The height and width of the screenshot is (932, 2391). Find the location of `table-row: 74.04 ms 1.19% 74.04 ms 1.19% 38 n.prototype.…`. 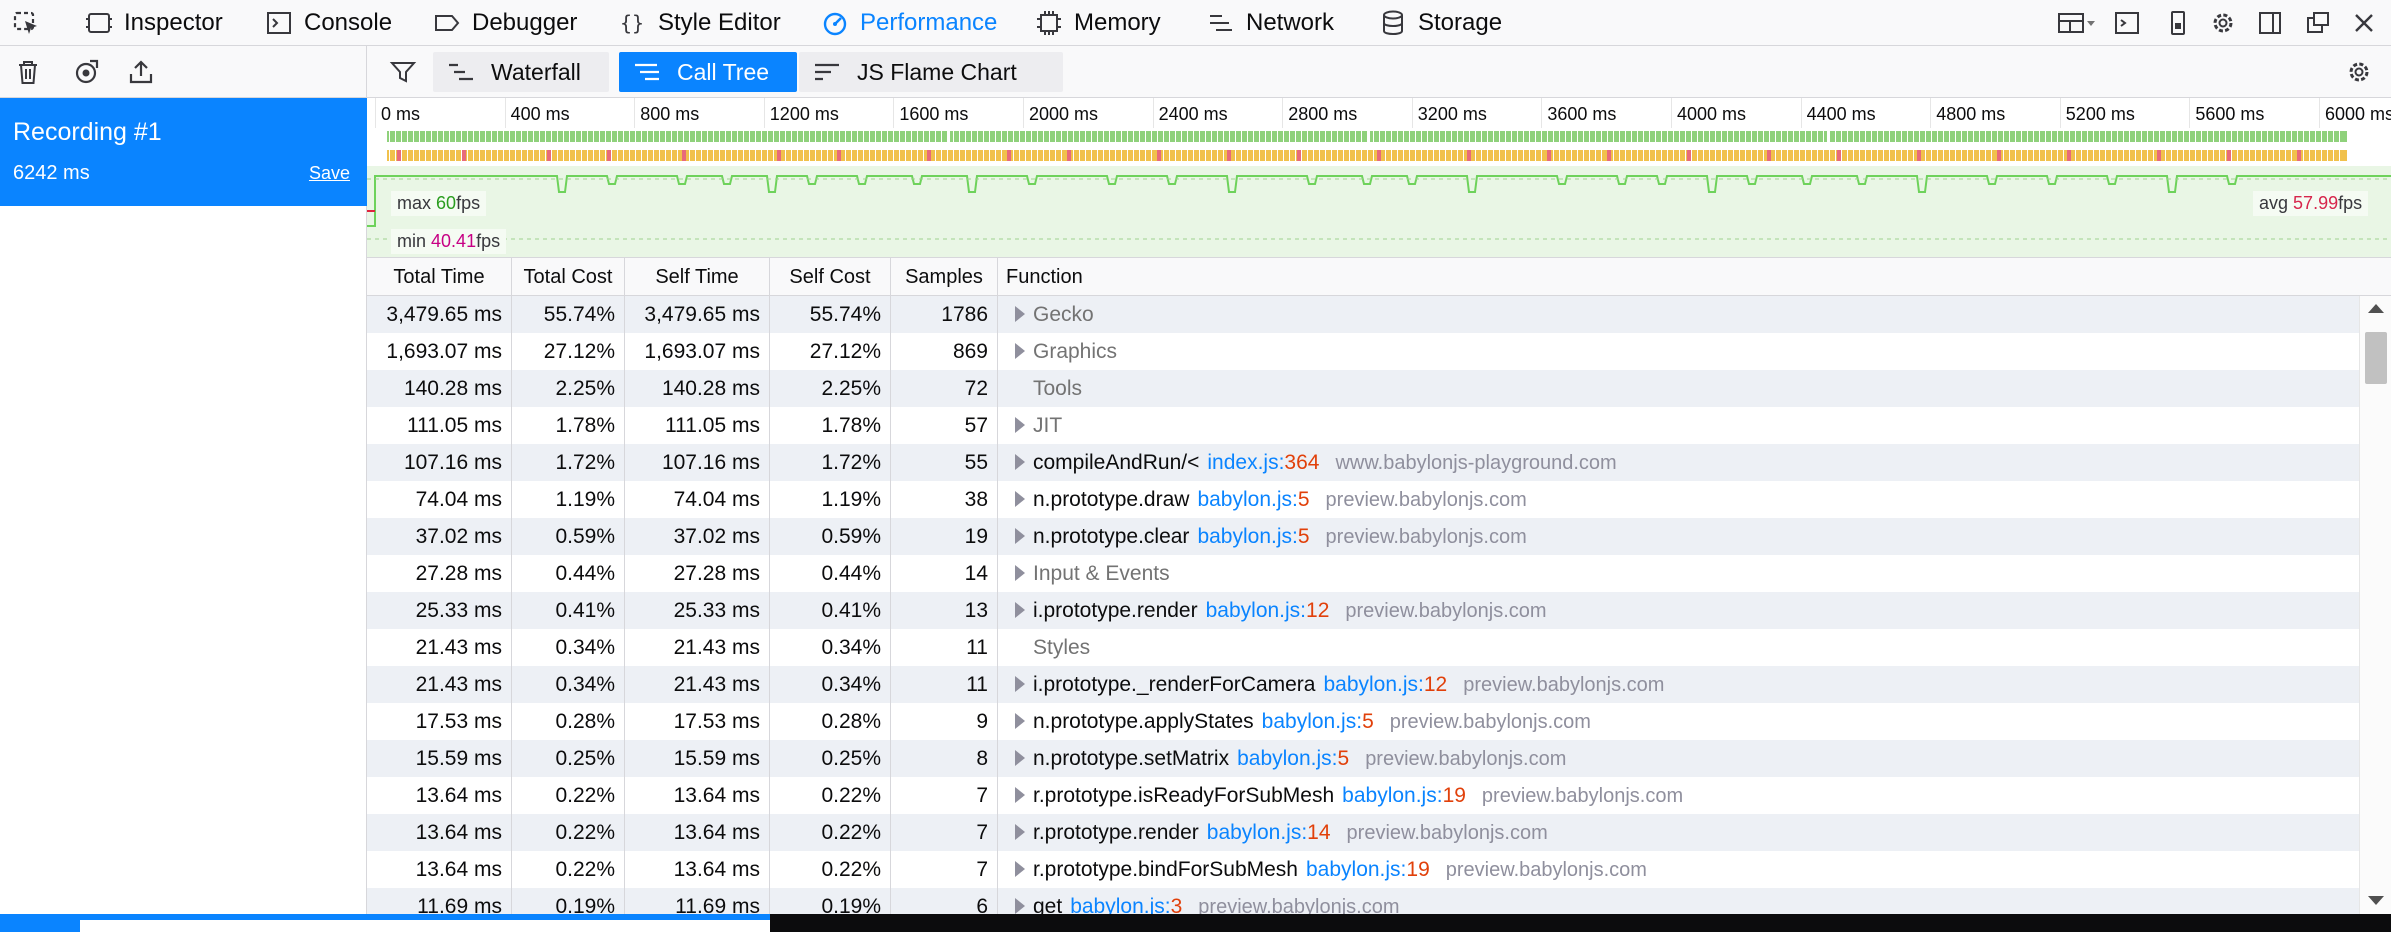

table-row: 74.04 ms 1.19% 74.04 ms 1.19% 38 n.prototype.… is located at coordinates (1363, 499).